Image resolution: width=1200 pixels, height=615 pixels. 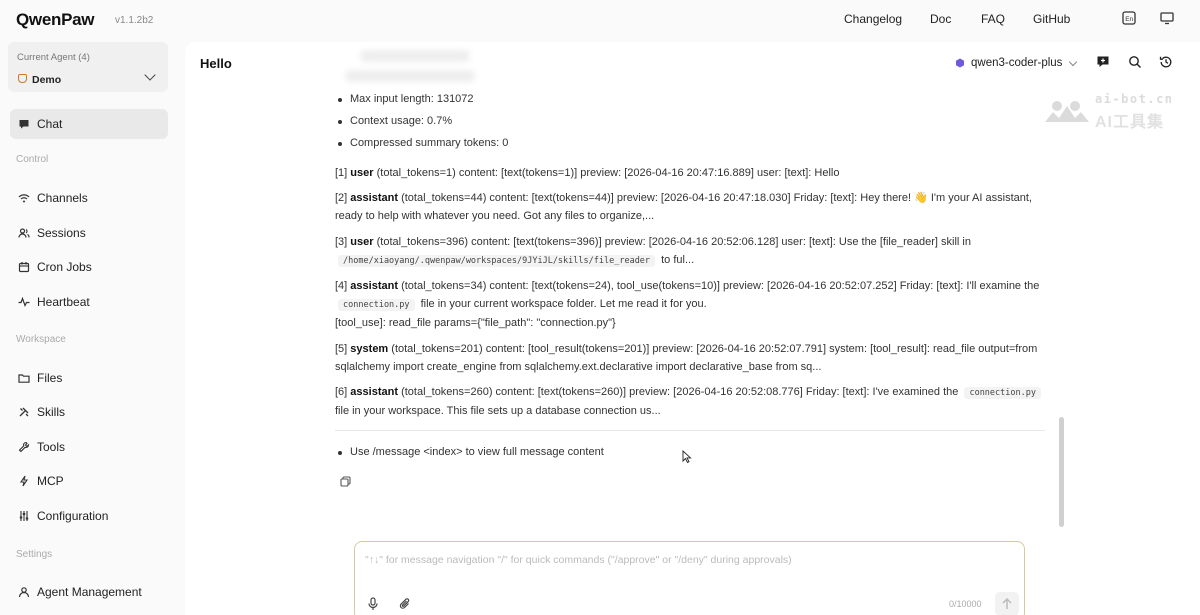 I want to click on watermark-label: AI工具集, so click(x=1130, y=122).